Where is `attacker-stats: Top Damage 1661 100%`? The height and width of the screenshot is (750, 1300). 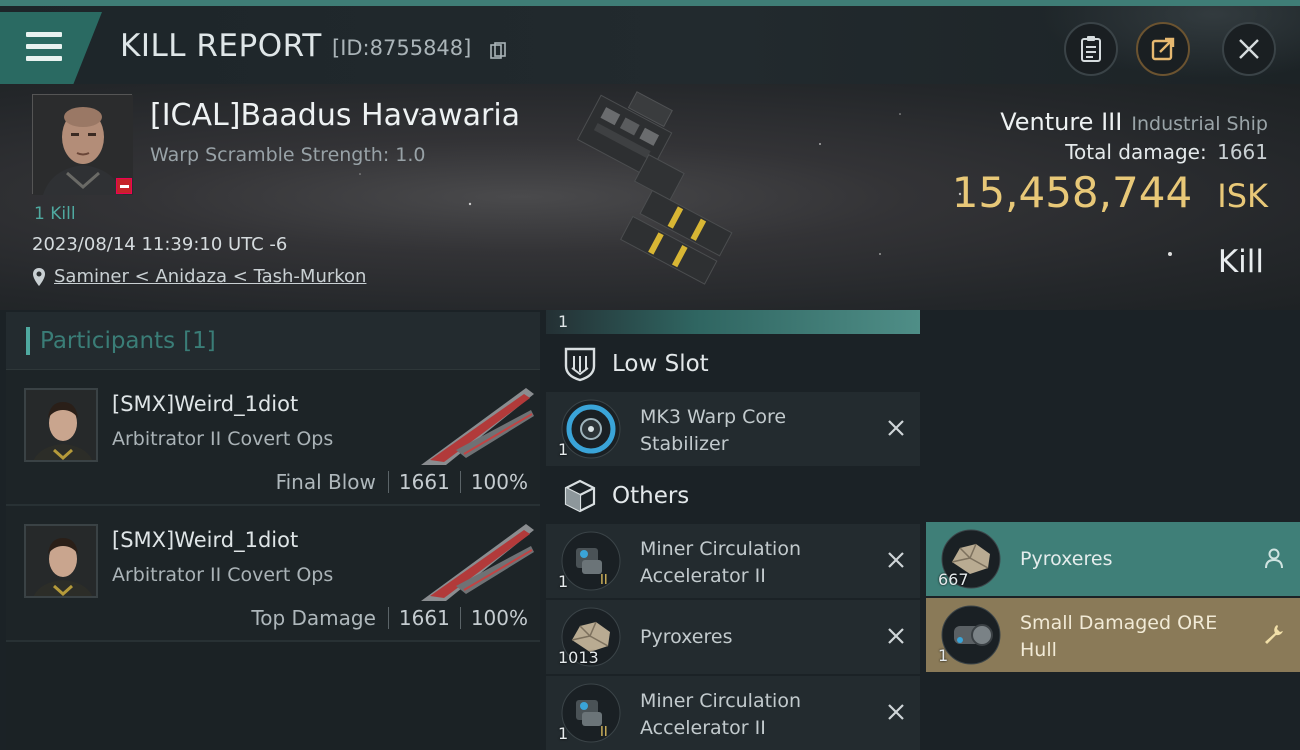
attacker-stats: Top Damage 1661 100% is located at coordinates (389, 618).